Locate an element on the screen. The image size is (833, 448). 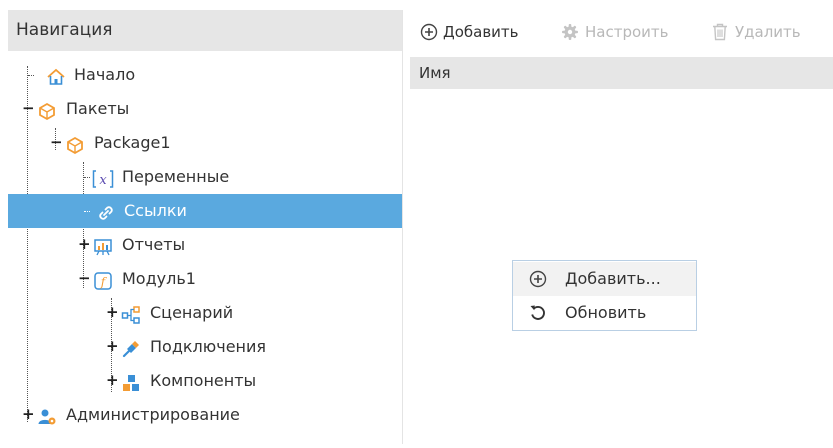
components-blocks-icon is located at coordinates (131, 381).